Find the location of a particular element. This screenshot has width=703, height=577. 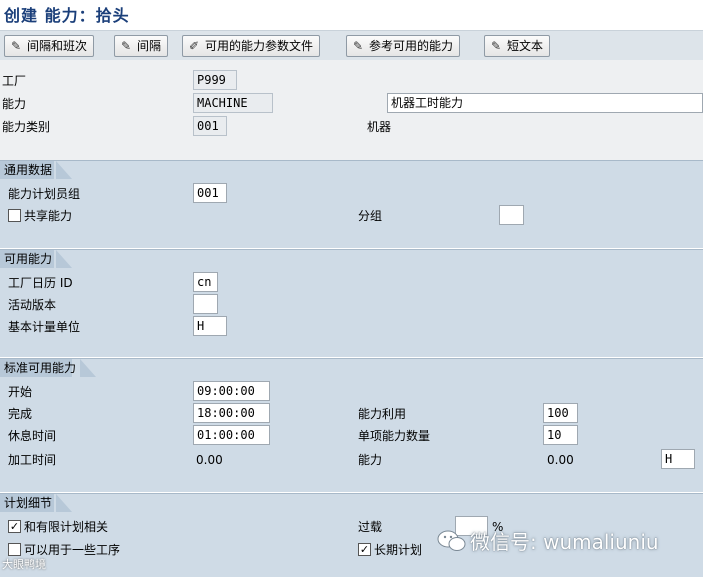

start-time-field: 09:00:00 is located at coordinates (231, 391).